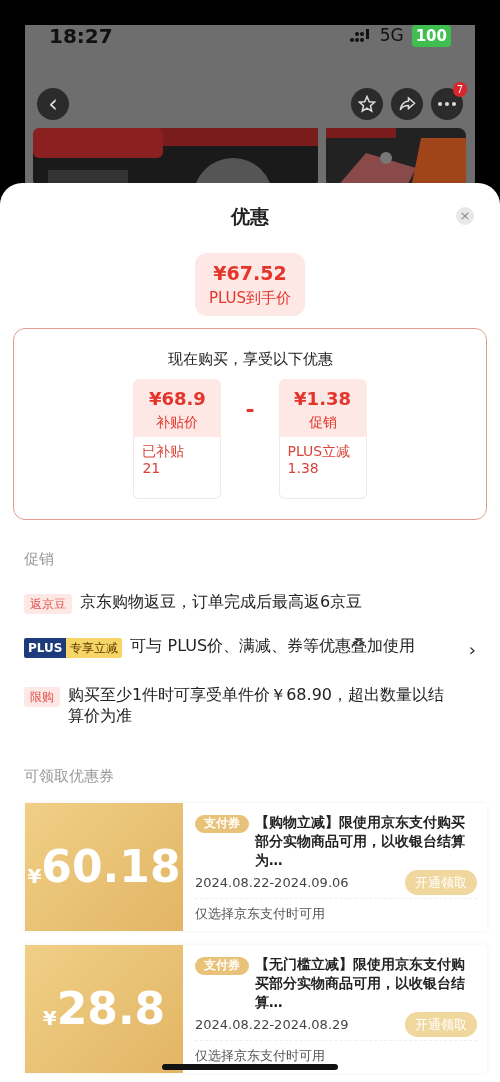 The image size is (500, 1082). Describe the element at coordinates (256, 706) in the screenshot. I see `promo-text: 购买至少1件时可享受单件价￥68.90，超出数量以结算价为准` at that location.